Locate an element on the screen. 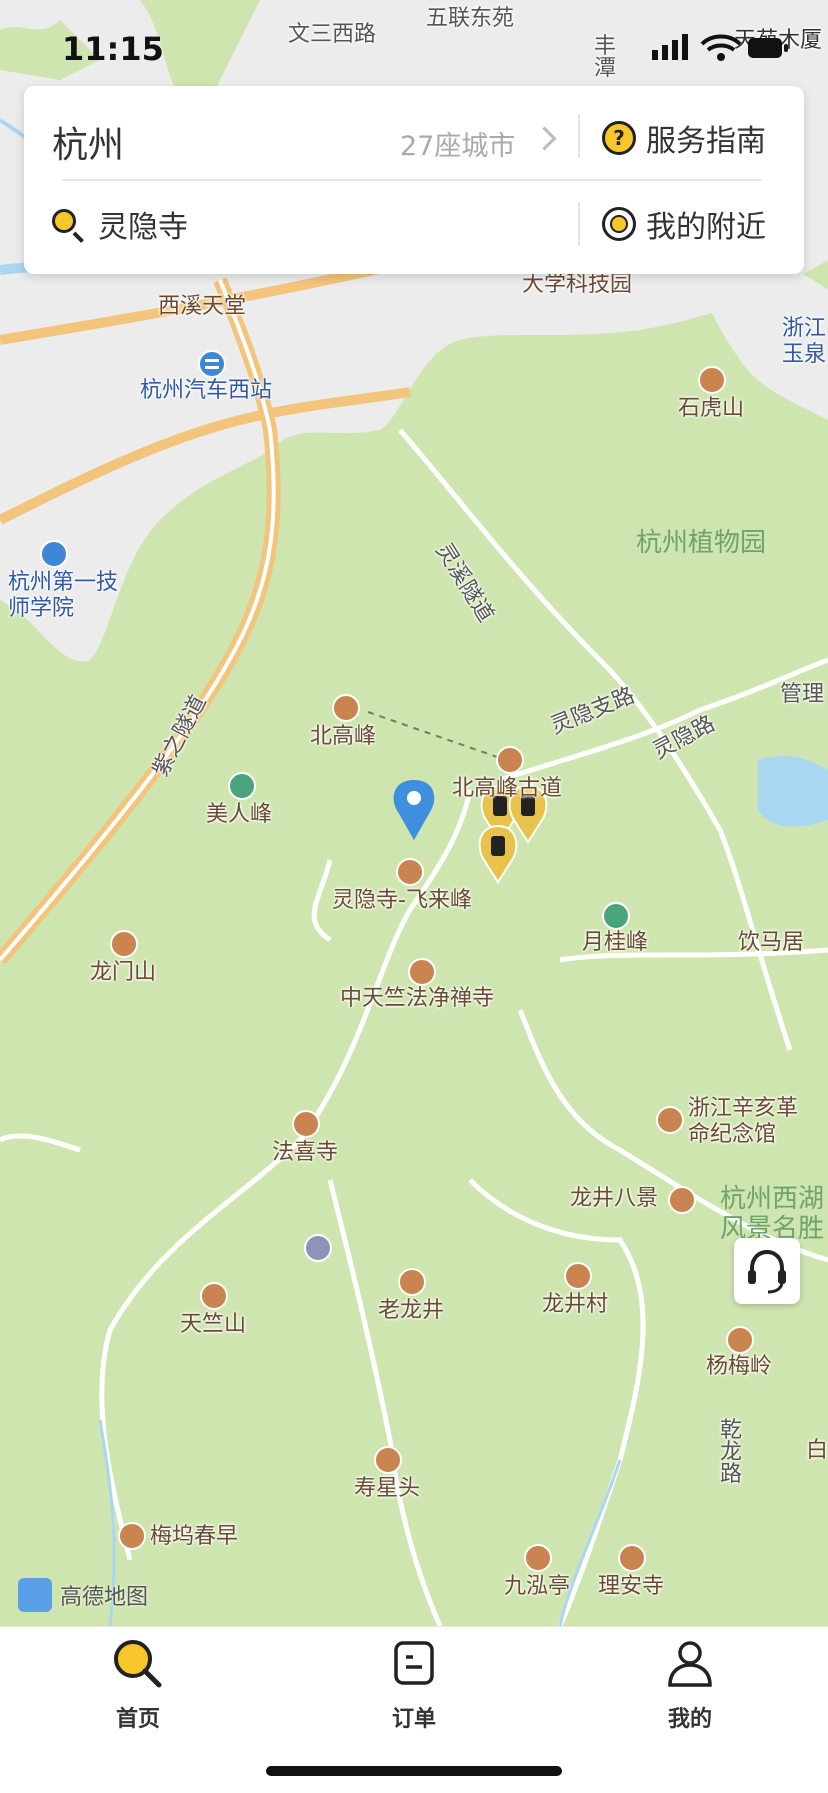 This screenshot has width=828, height=1793. tab-orders: 订单 is located at coordinates (414, 1685).